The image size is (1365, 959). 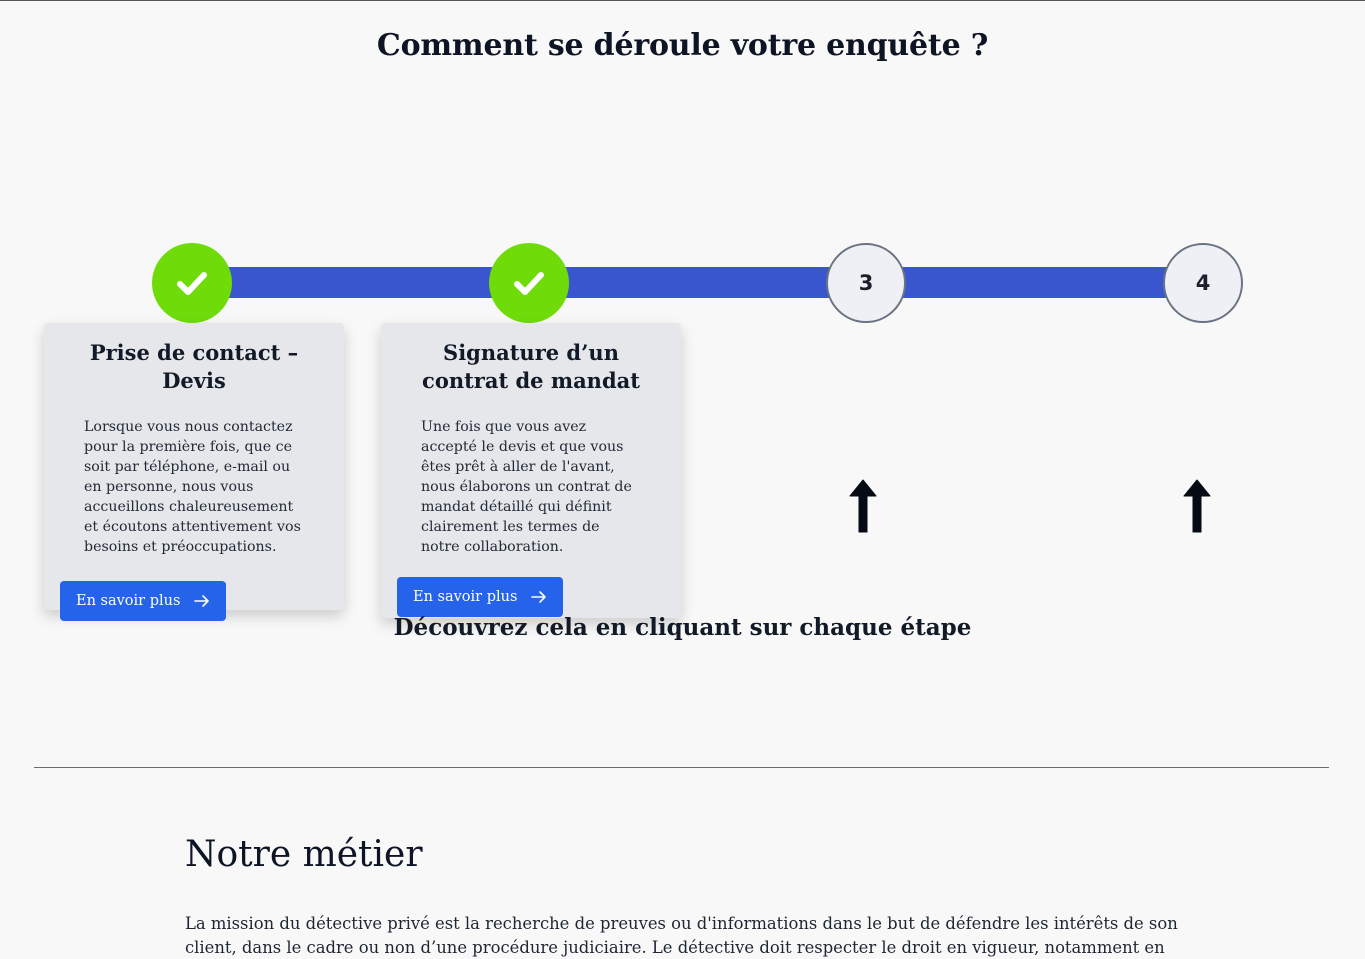 I want to click on step-1-circle, so click(x=192, y=283).